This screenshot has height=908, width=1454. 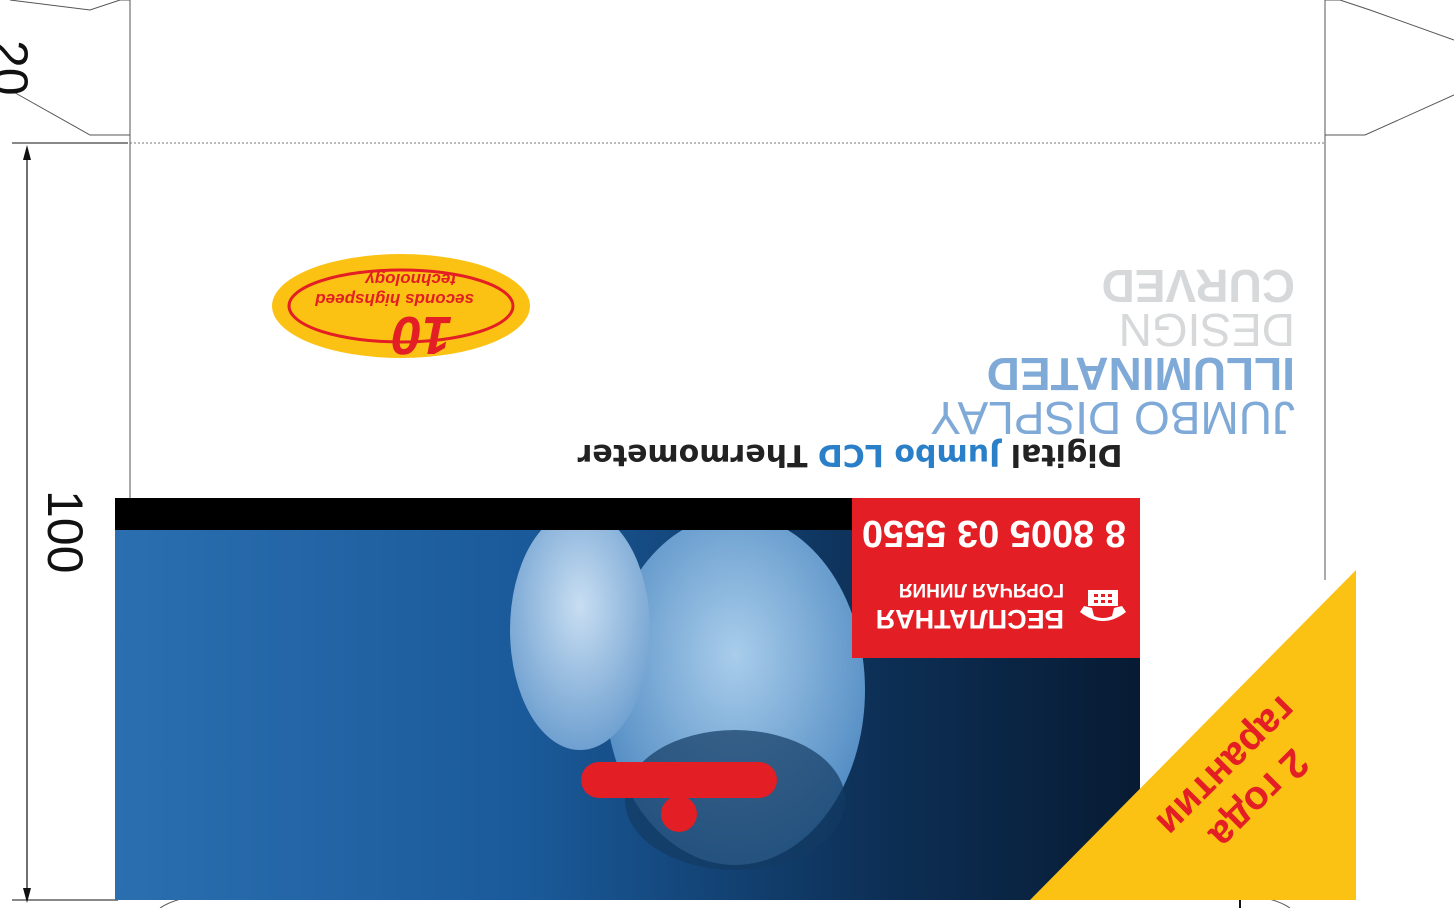 I want to click on feature-illuminated: ILLUMINATED, so click(x=1140, y=374).